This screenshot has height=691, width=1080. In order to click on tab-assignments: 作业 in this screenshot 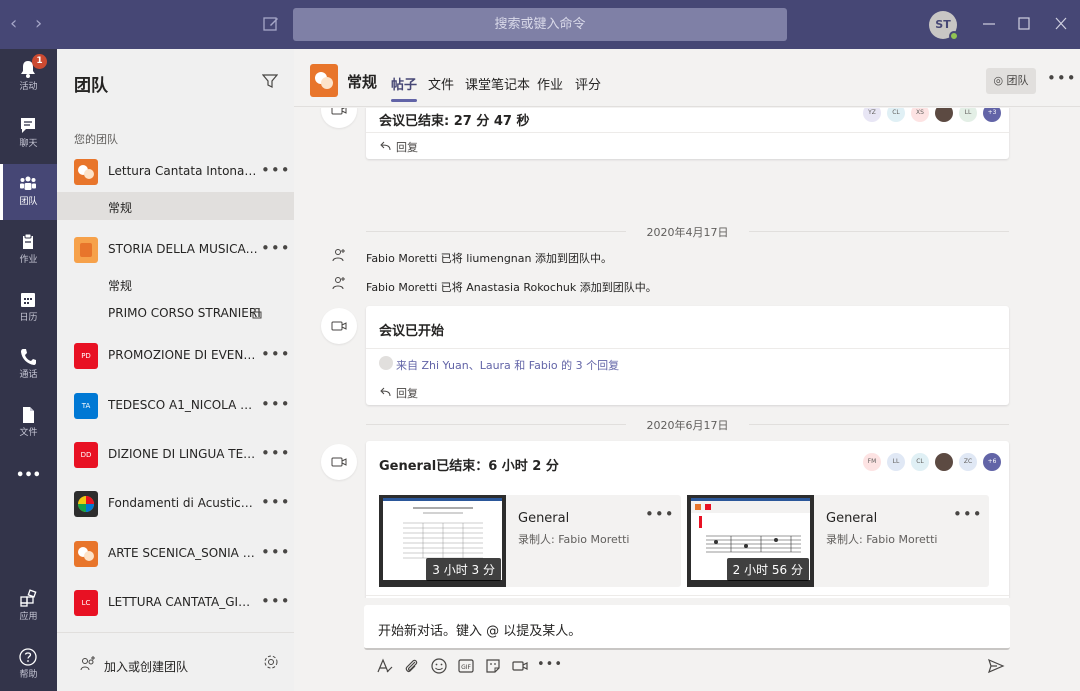, I will do `click(550, 83)`.